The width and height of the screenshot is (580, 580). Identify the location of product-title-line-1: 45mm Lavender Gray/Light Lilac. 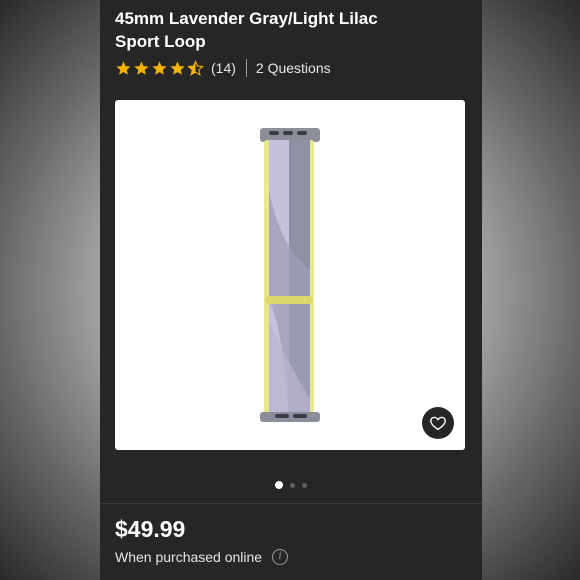
(246, 18).